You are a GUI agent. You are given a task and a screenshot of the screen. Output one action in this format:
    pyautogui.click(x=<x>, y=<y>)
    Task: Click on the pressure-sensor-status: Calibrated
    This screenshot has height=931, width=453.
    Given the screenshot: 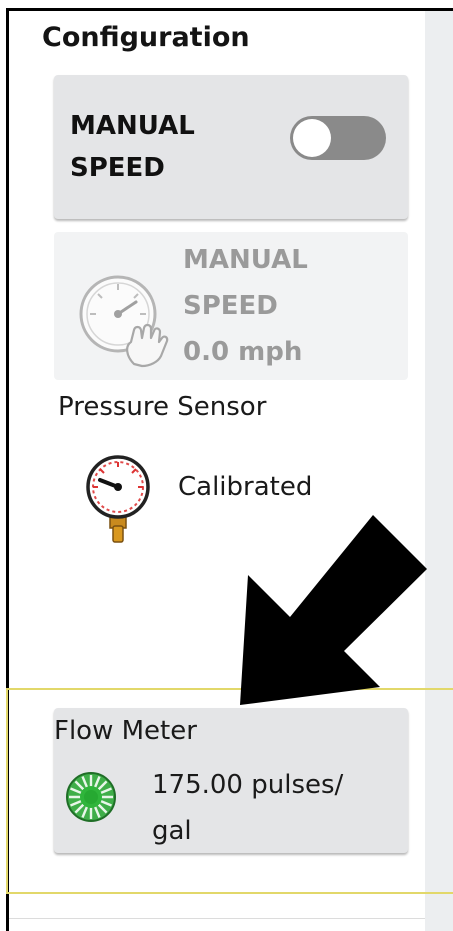 What is the action you would take?
    pyautogui.click(x=245, y=487)
    